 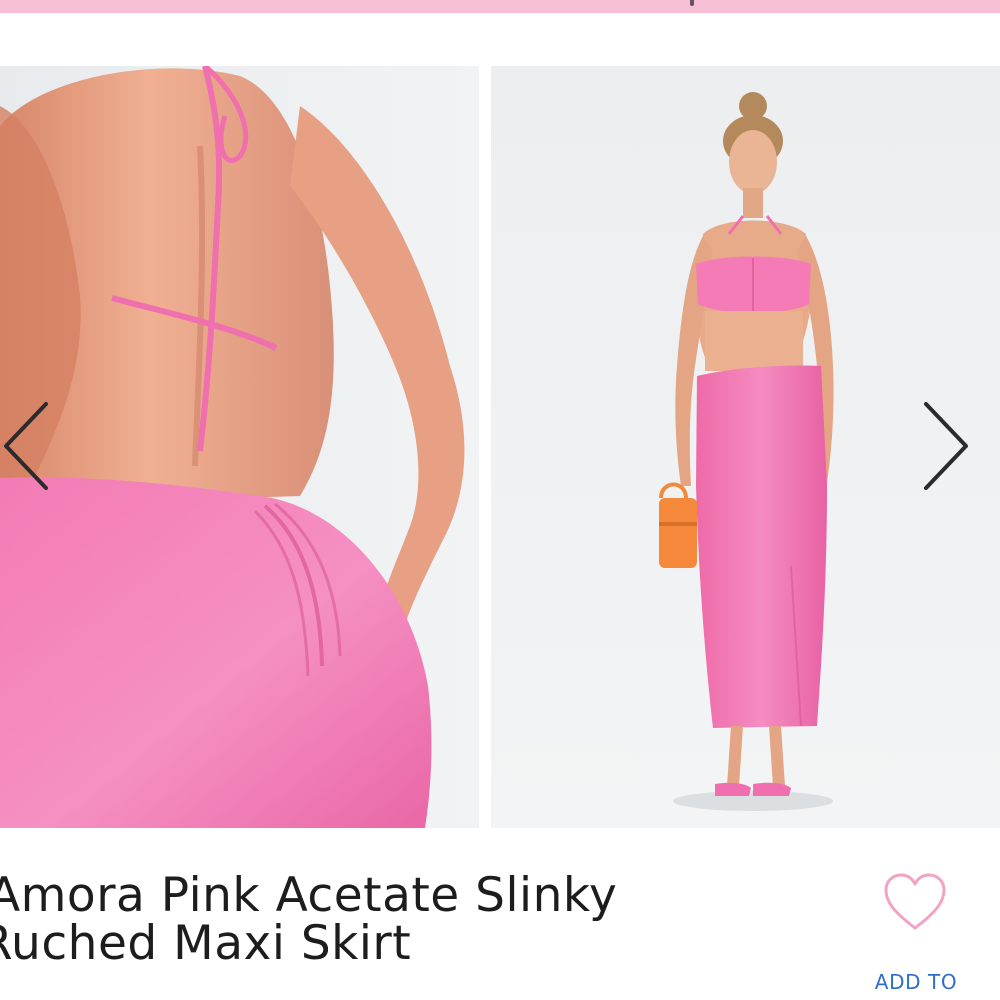 I want to click on previous-image-button, so click(x=28, y=450).